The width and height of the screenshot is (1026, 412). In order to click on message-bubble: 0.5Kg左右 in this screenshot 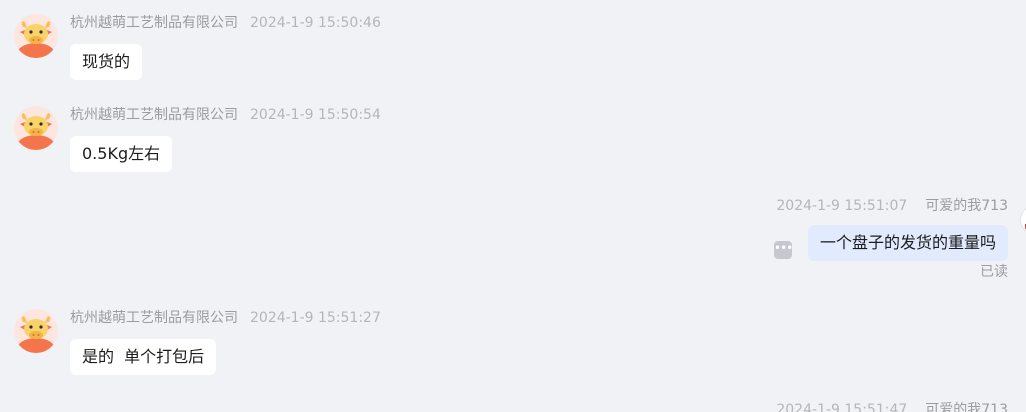, I will do `click(121, 154)`.